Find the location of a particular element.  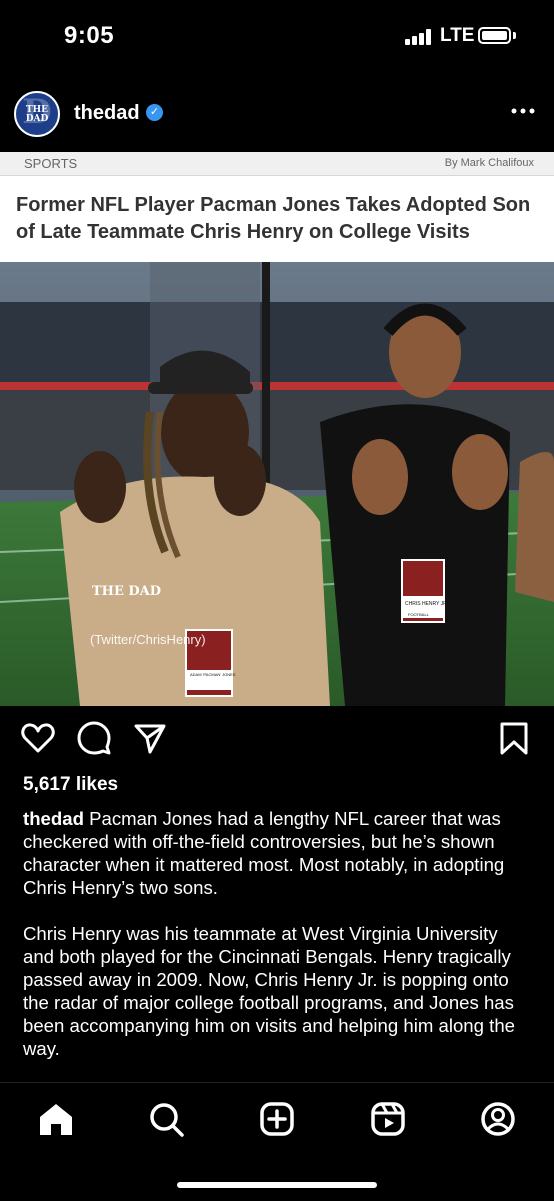

post-username: thedad is located at coordinates (107, 113).